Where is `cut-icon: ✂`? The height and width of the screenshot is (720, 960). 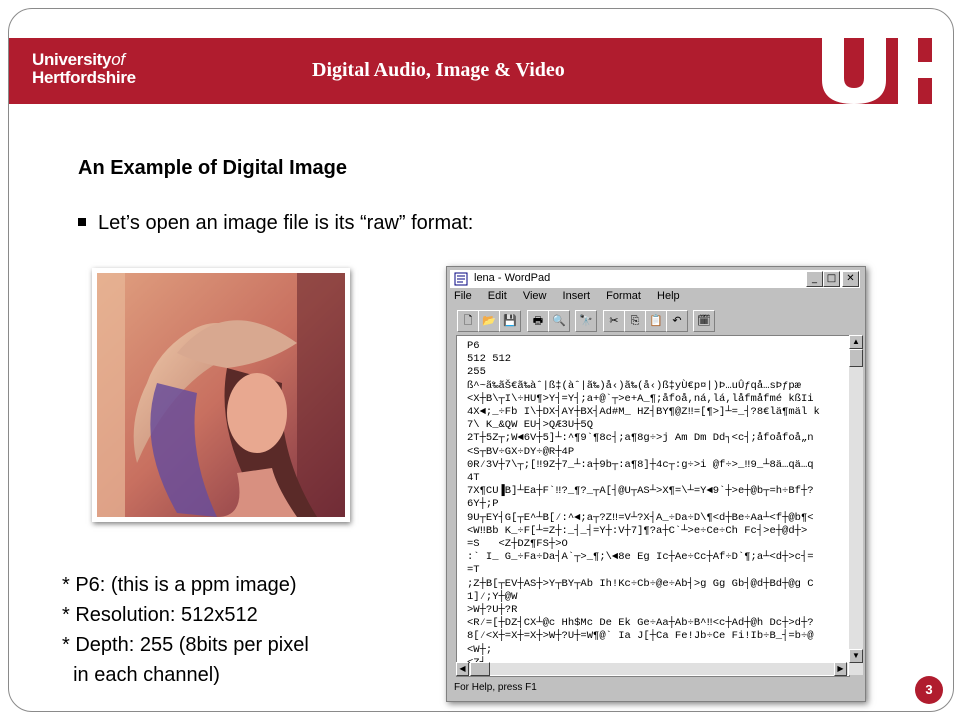
cut-icon: ✂ is located at coordinates (614, 321).